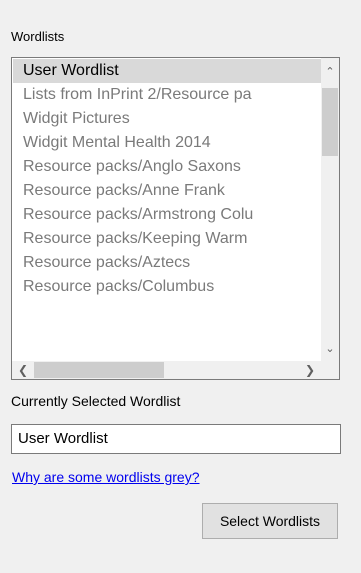 This screenshot has width=361, height=573. Describe the element at coordinates (167, 263) in the screenshot. I see `list-item: Resource packs/Aztecs` at that location.